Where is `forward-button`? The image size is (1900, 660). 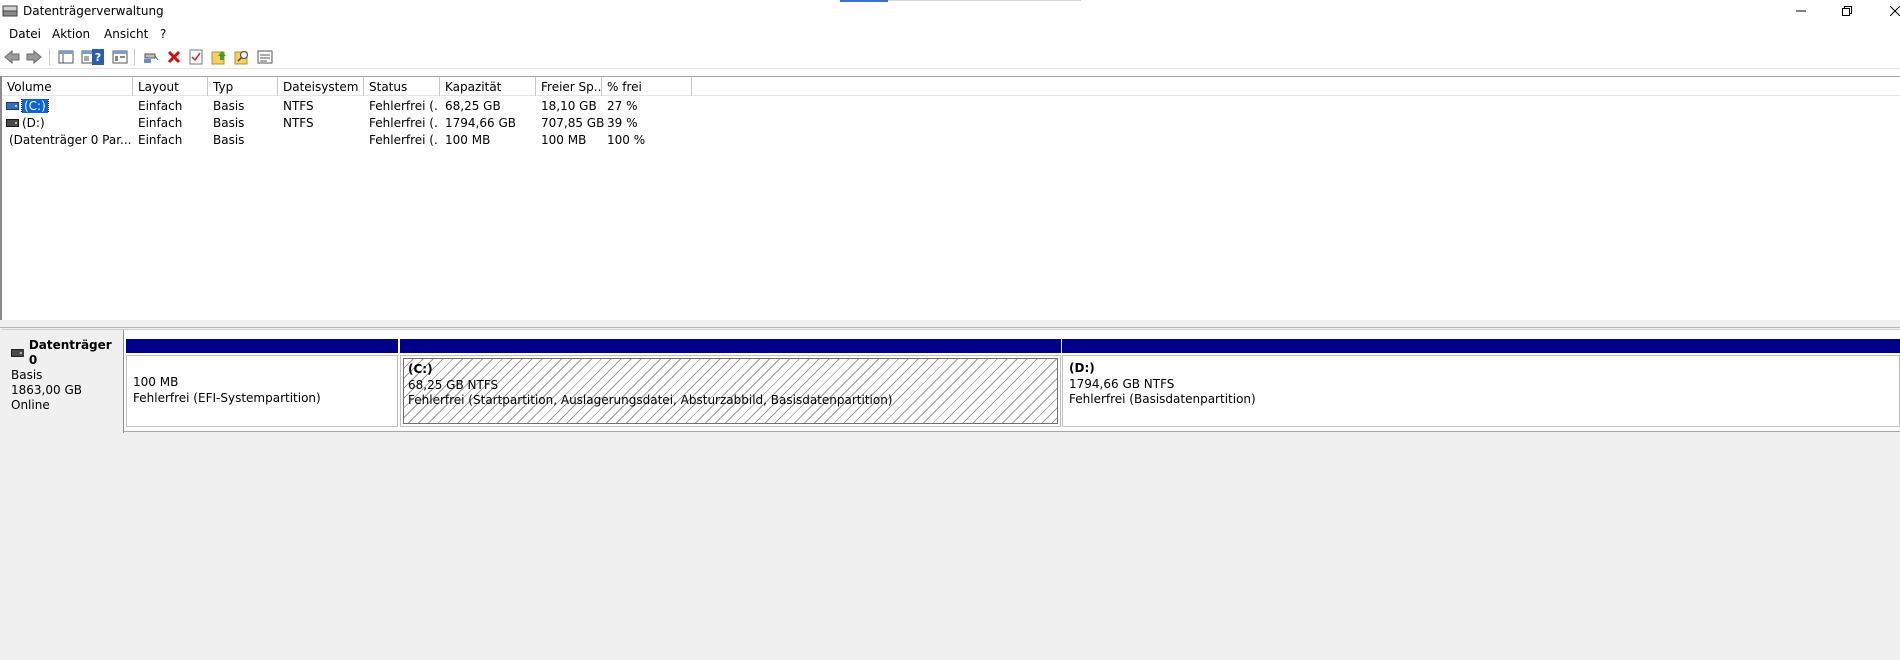 forward-button is located at coordinates (34, 57).